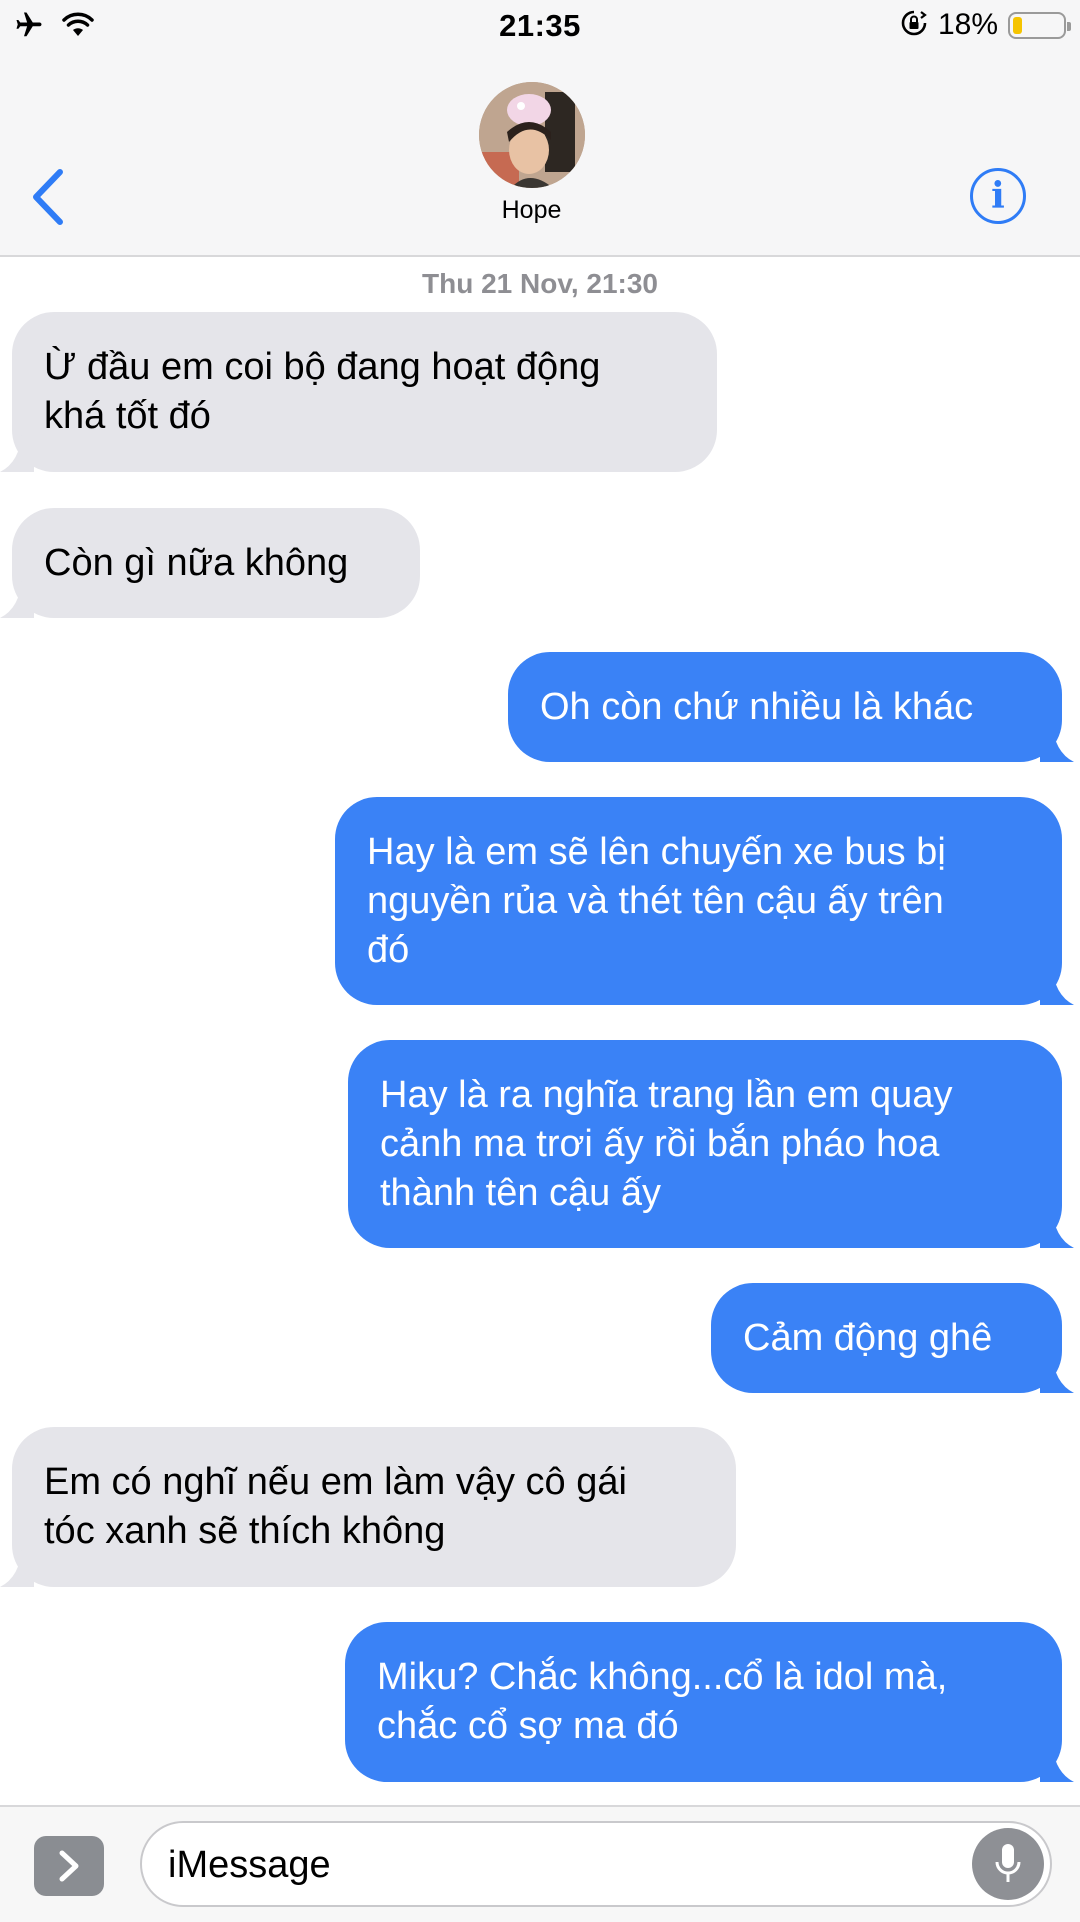  What do you see at coordinates (967, 24) in the screenshot?
I see `battery-percentage: 18%` at bounding box center [967, 24].